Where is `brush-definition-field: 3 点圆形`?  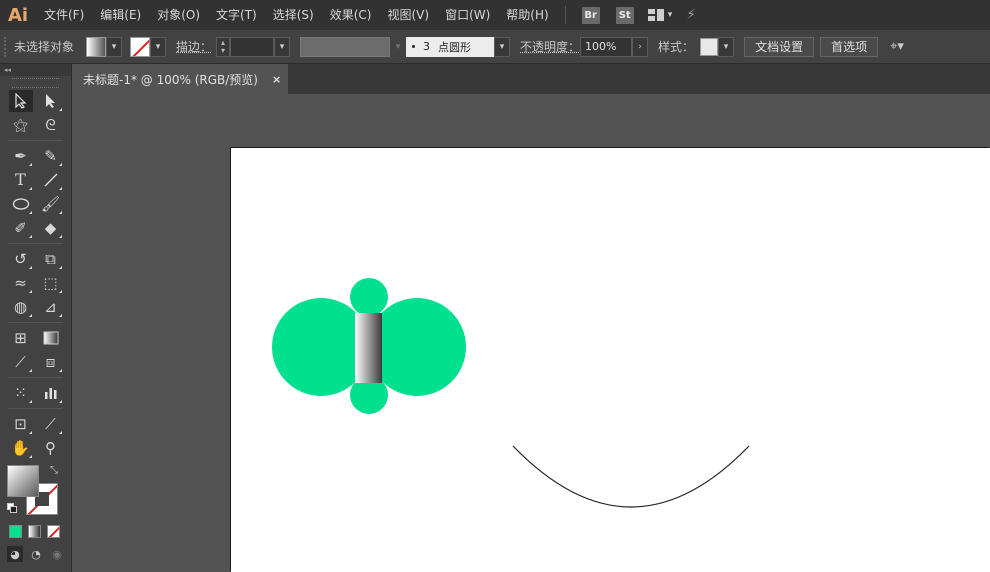 brush-definition-field: 3 点圆形 is located at coordinates (450, 46).